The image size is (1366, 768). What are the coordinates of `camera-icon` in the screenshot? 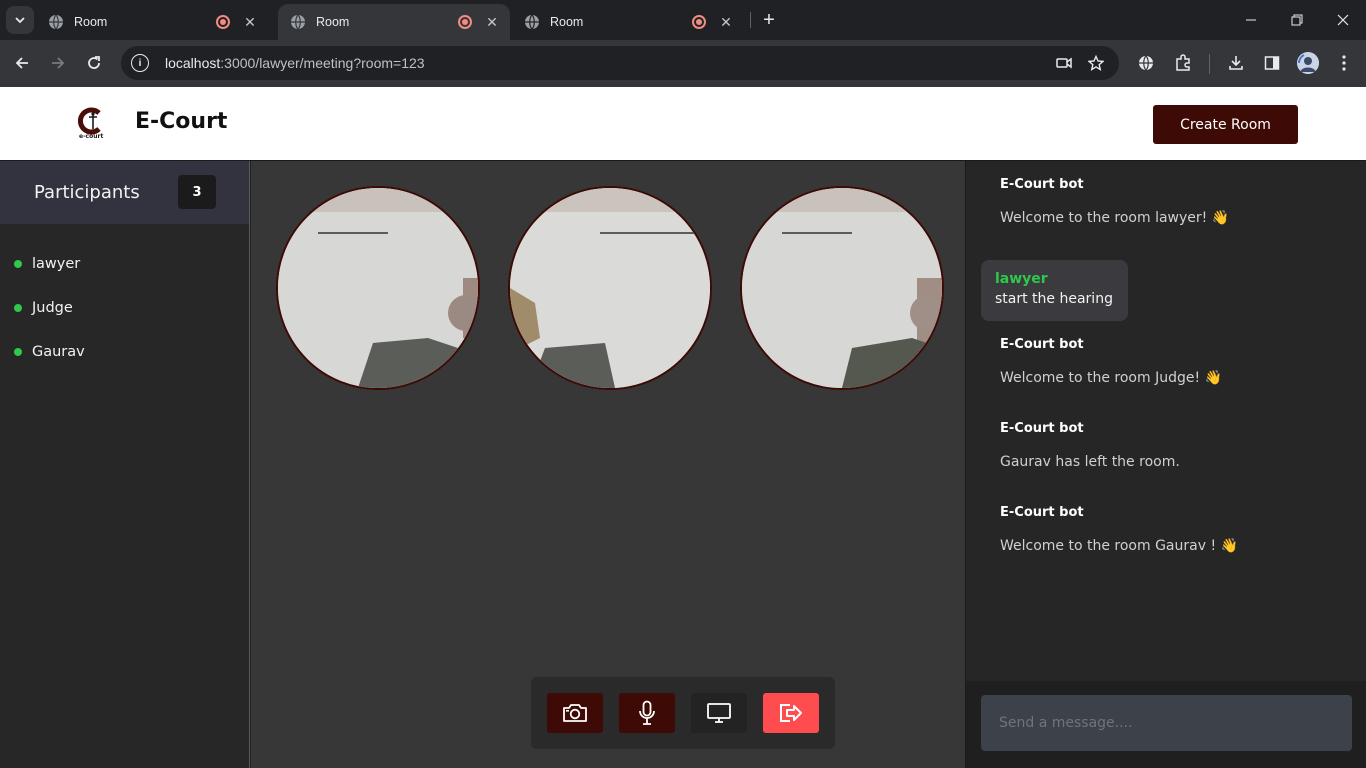 It's located at (575, 713).